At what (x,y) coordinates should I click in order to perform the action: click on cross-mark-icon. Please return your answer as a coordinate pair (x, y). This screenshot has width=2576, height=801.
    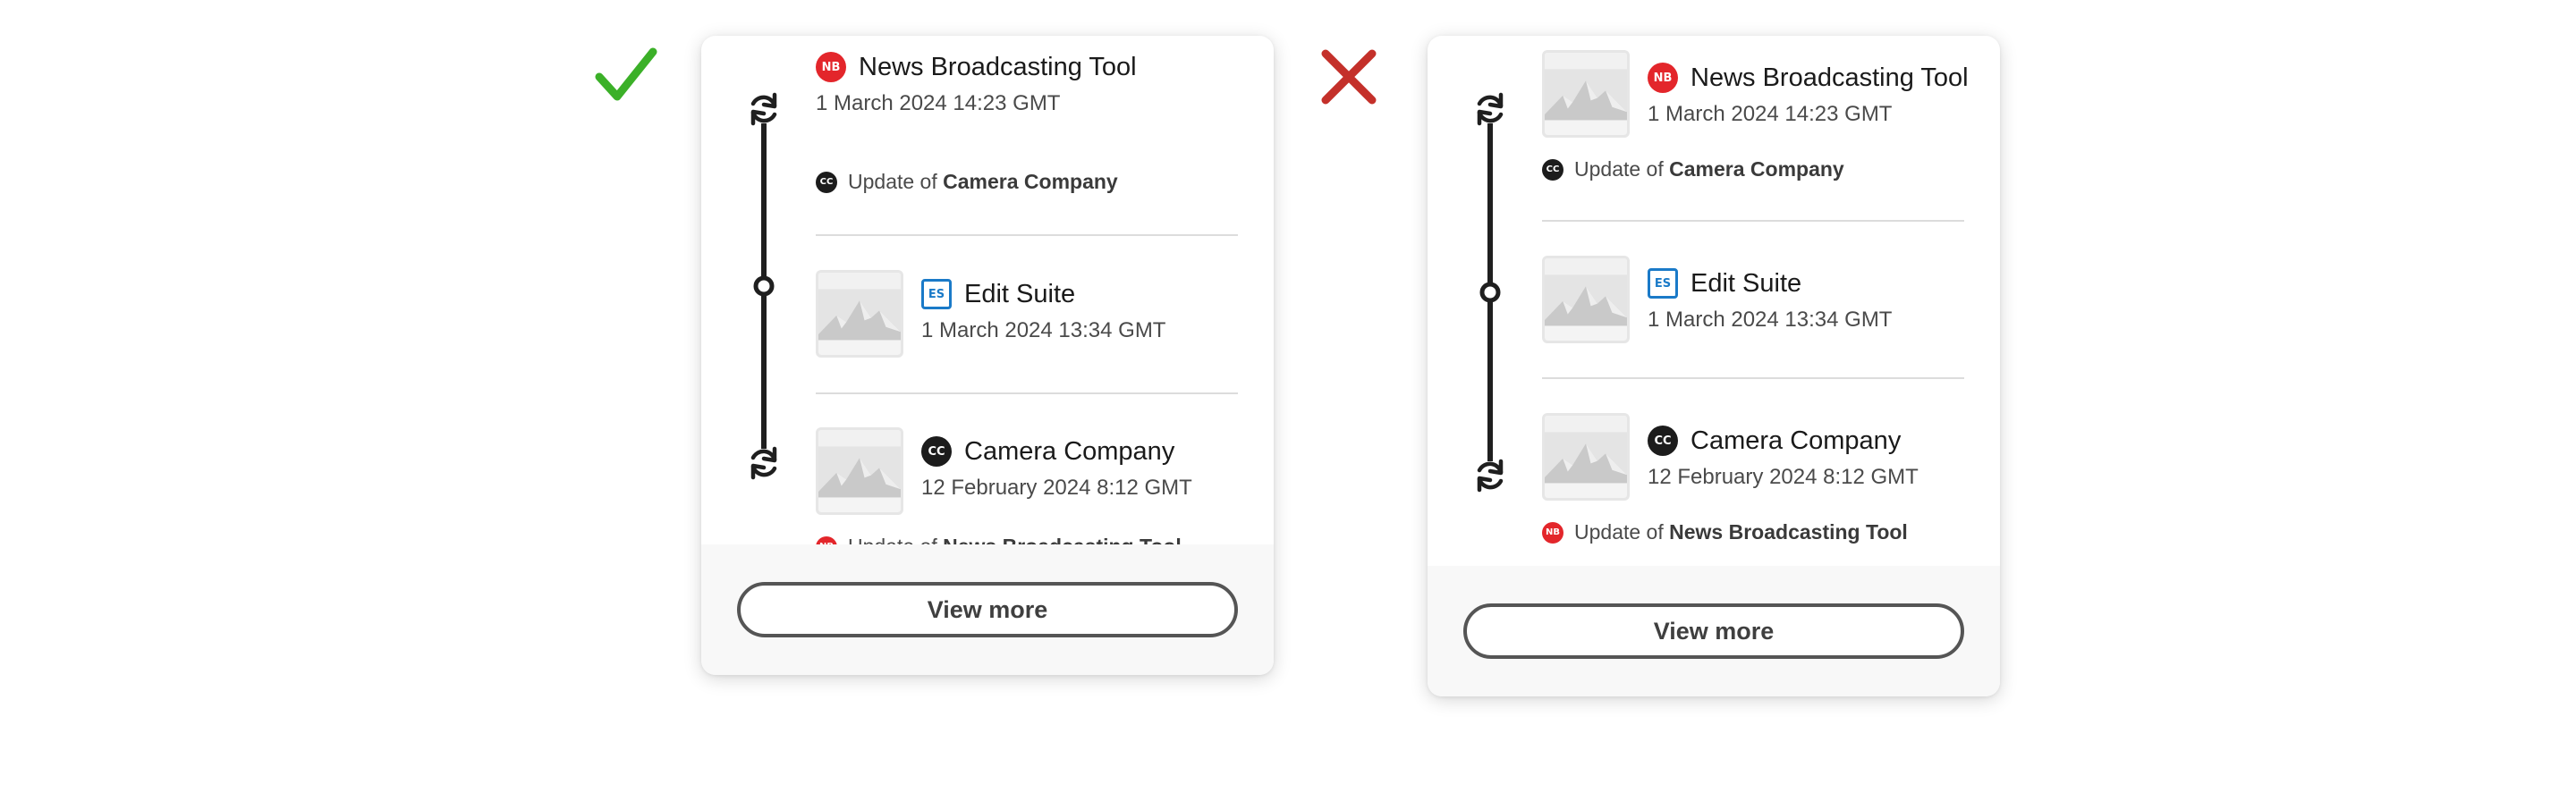
    Looking at the image, I should click on (1348, 77).